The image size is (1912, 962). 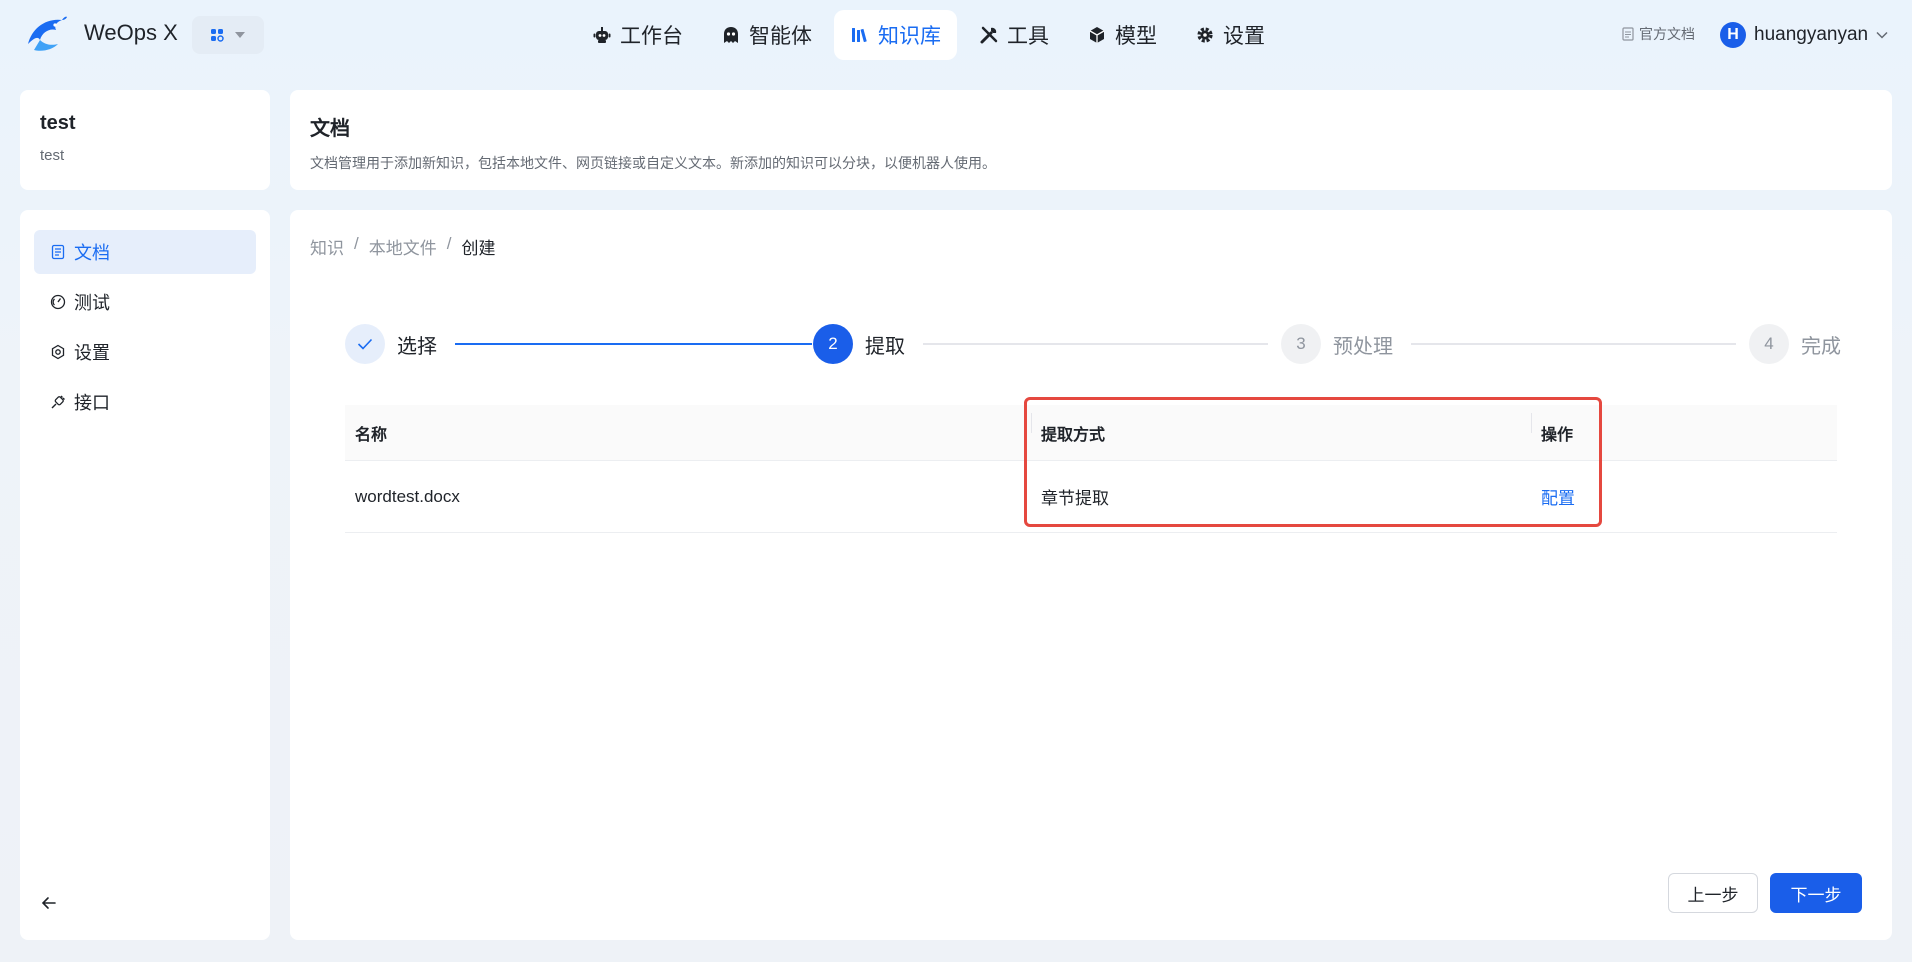 What do you see at coordinates (1205, 35) in the screenshot?
I see `gear-icon` at bounding box center [1205, 35].